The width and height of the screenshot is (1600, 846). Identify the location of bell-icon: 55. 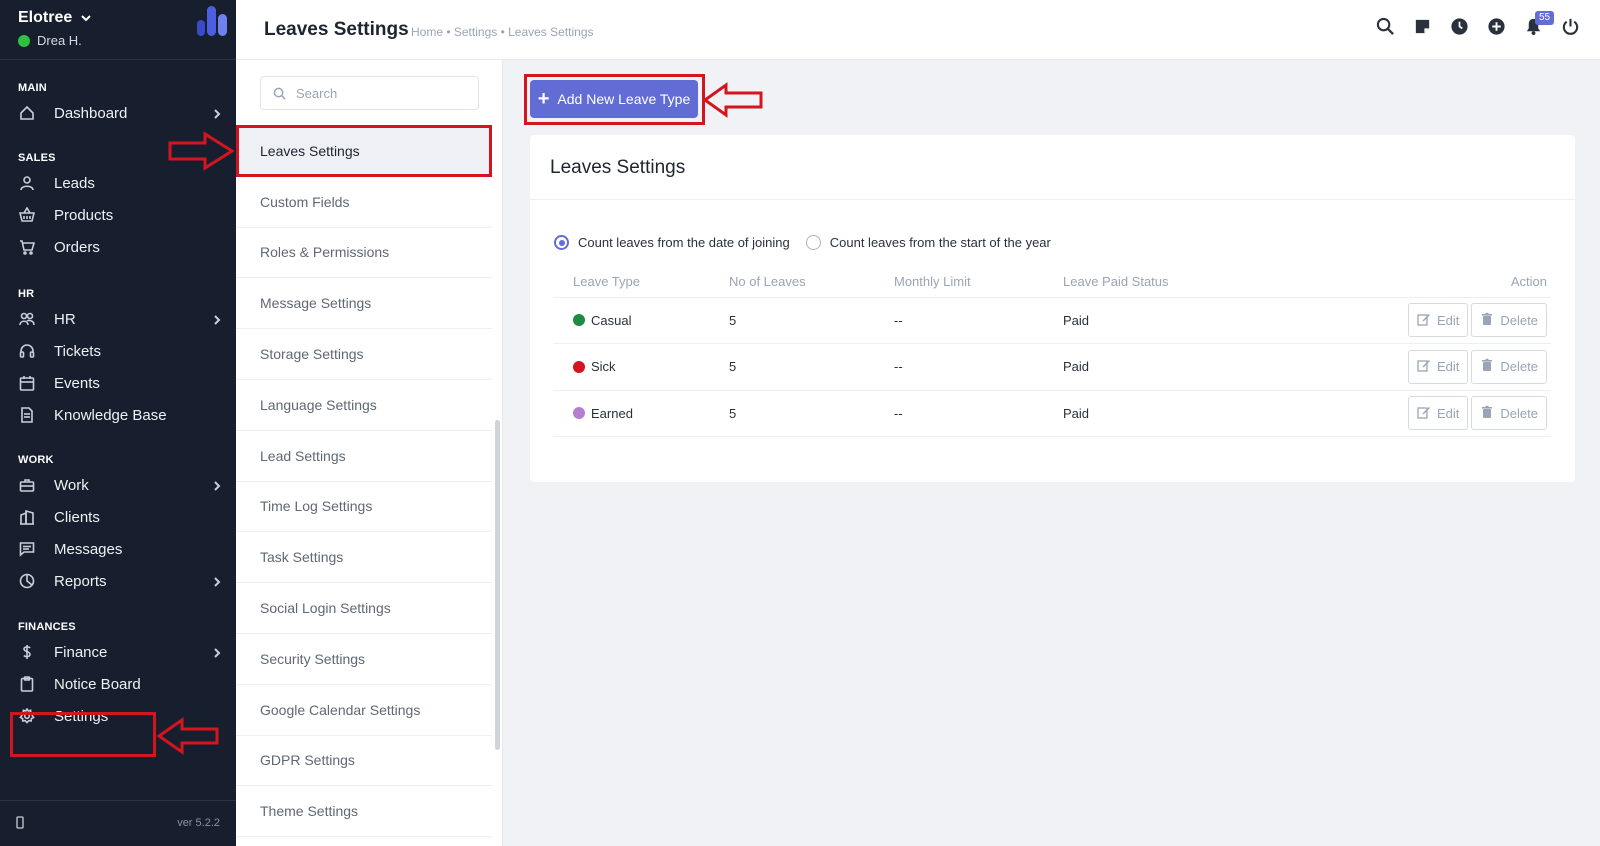
(1539, 23).